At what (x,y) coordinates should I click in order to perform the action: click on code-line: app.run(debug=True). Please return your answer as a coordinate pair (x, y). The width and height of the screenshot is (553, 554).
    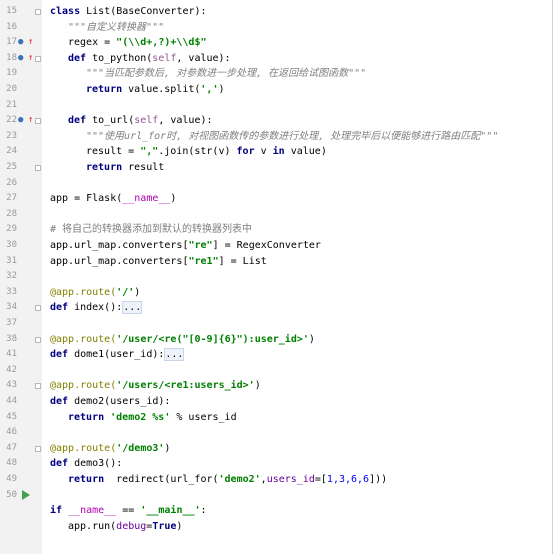
    Looking at the image, I should click on (125, 527).